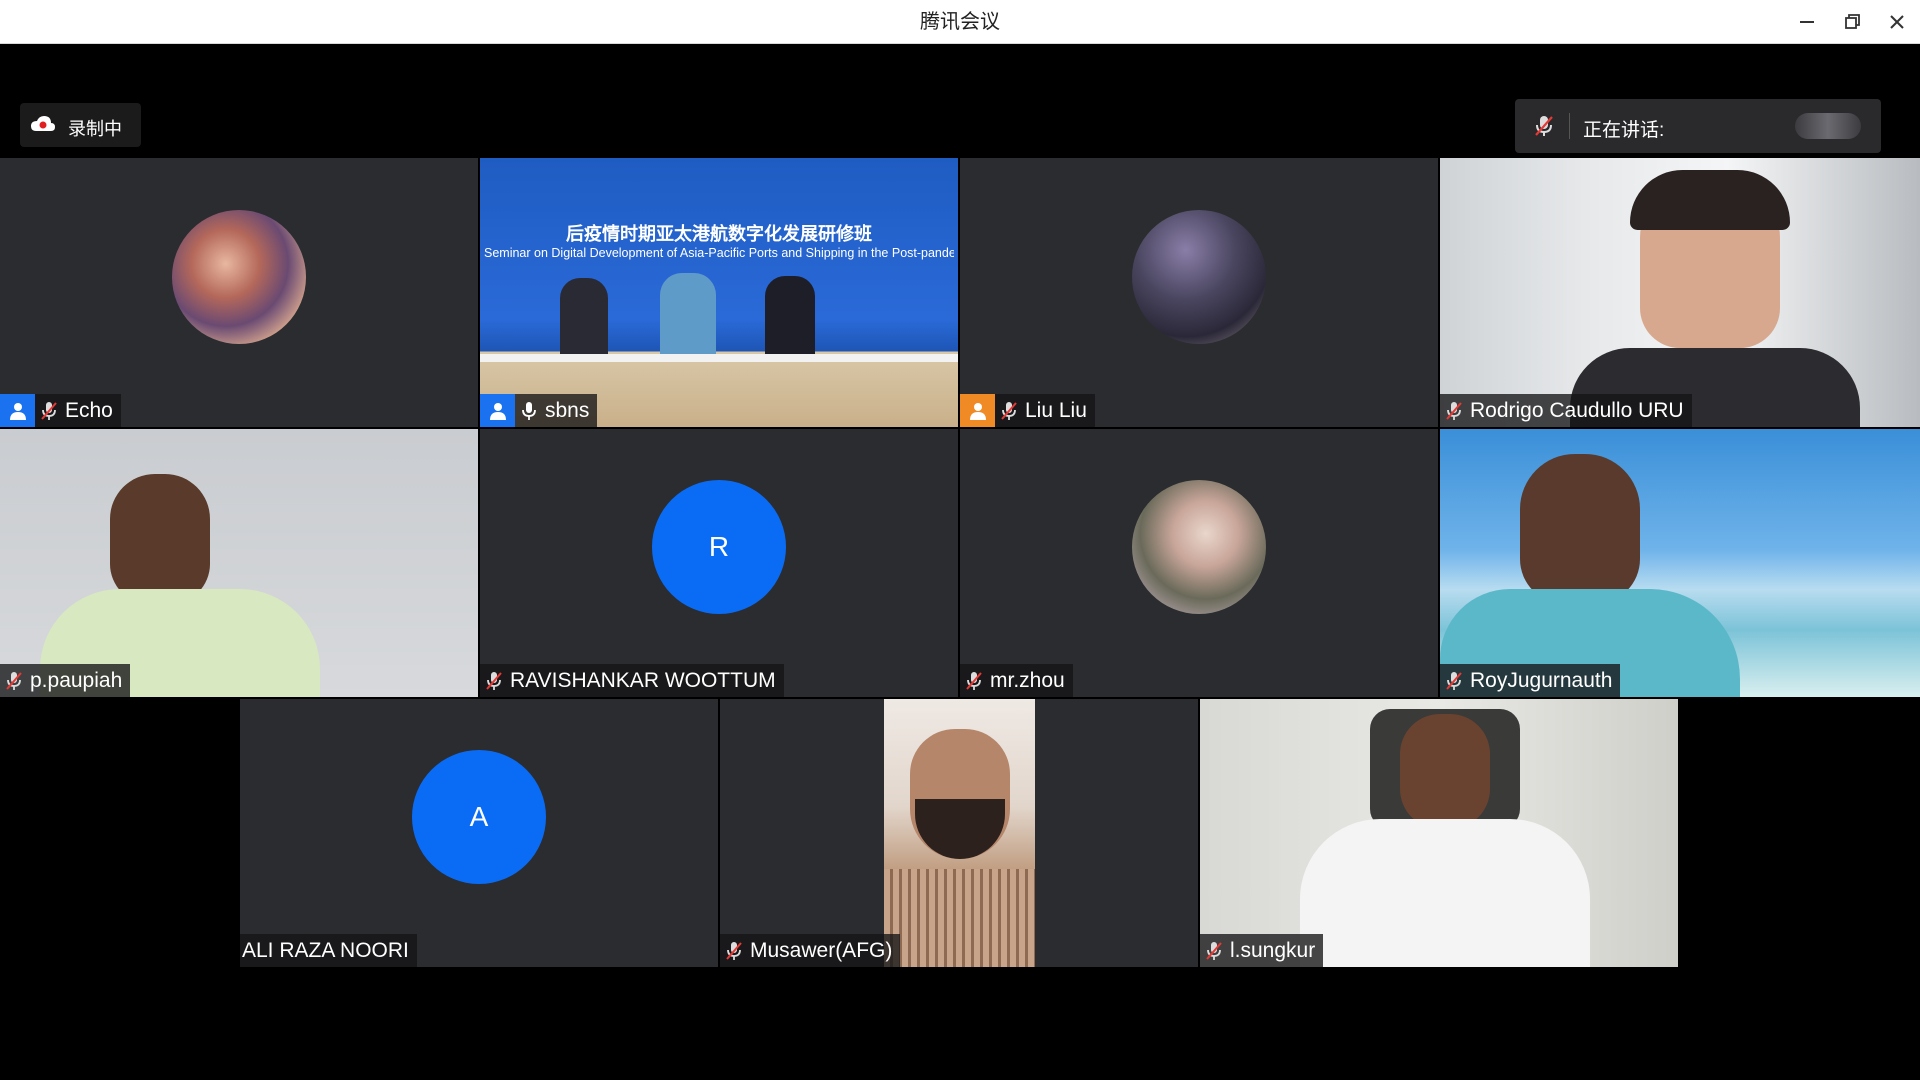  I want to click on video-tile: RoyJugurnauth, so click(1680, 563).